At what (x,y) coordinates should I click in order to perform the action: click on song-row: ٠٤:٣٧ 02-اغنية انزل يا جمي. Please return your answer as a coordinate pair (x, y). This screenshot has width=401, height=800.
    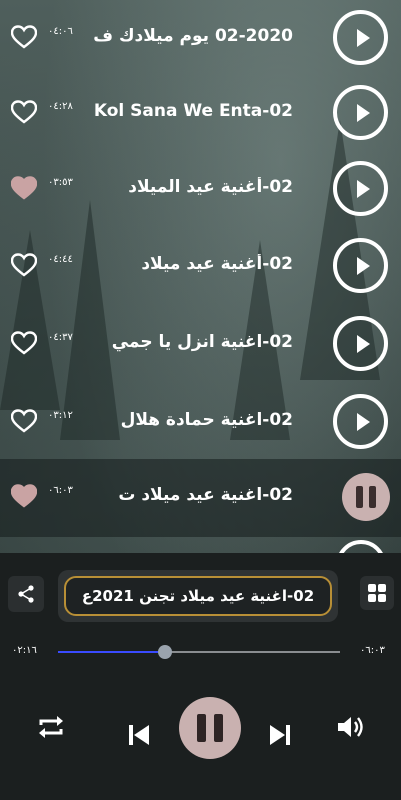
    Looking at the image, I should click on (200, 345).